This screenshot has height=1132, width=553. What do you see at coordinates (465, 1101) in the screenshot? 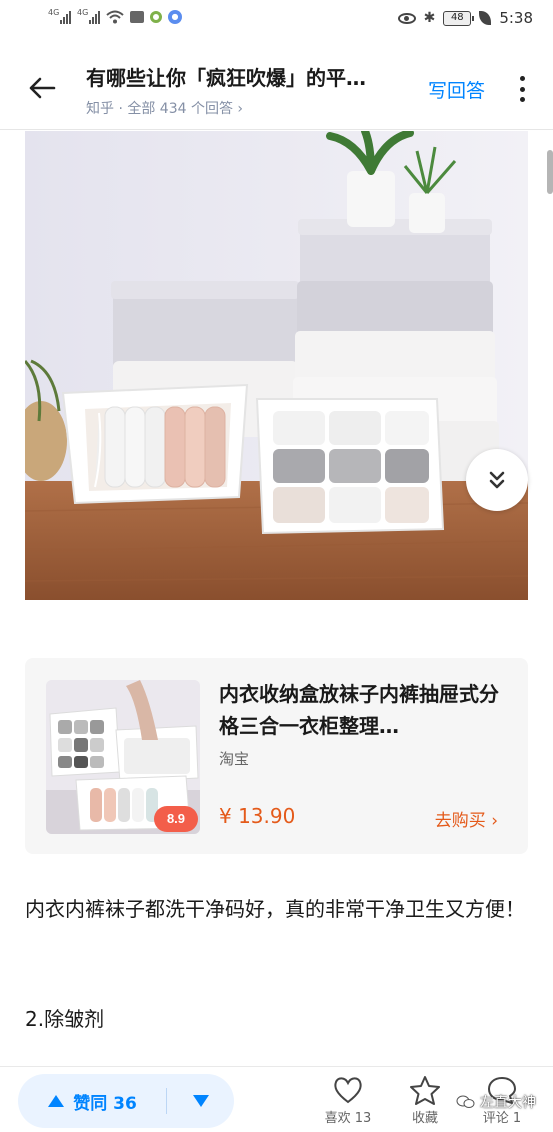
I see `wechat-icon` at bounding box center [465, 1101].